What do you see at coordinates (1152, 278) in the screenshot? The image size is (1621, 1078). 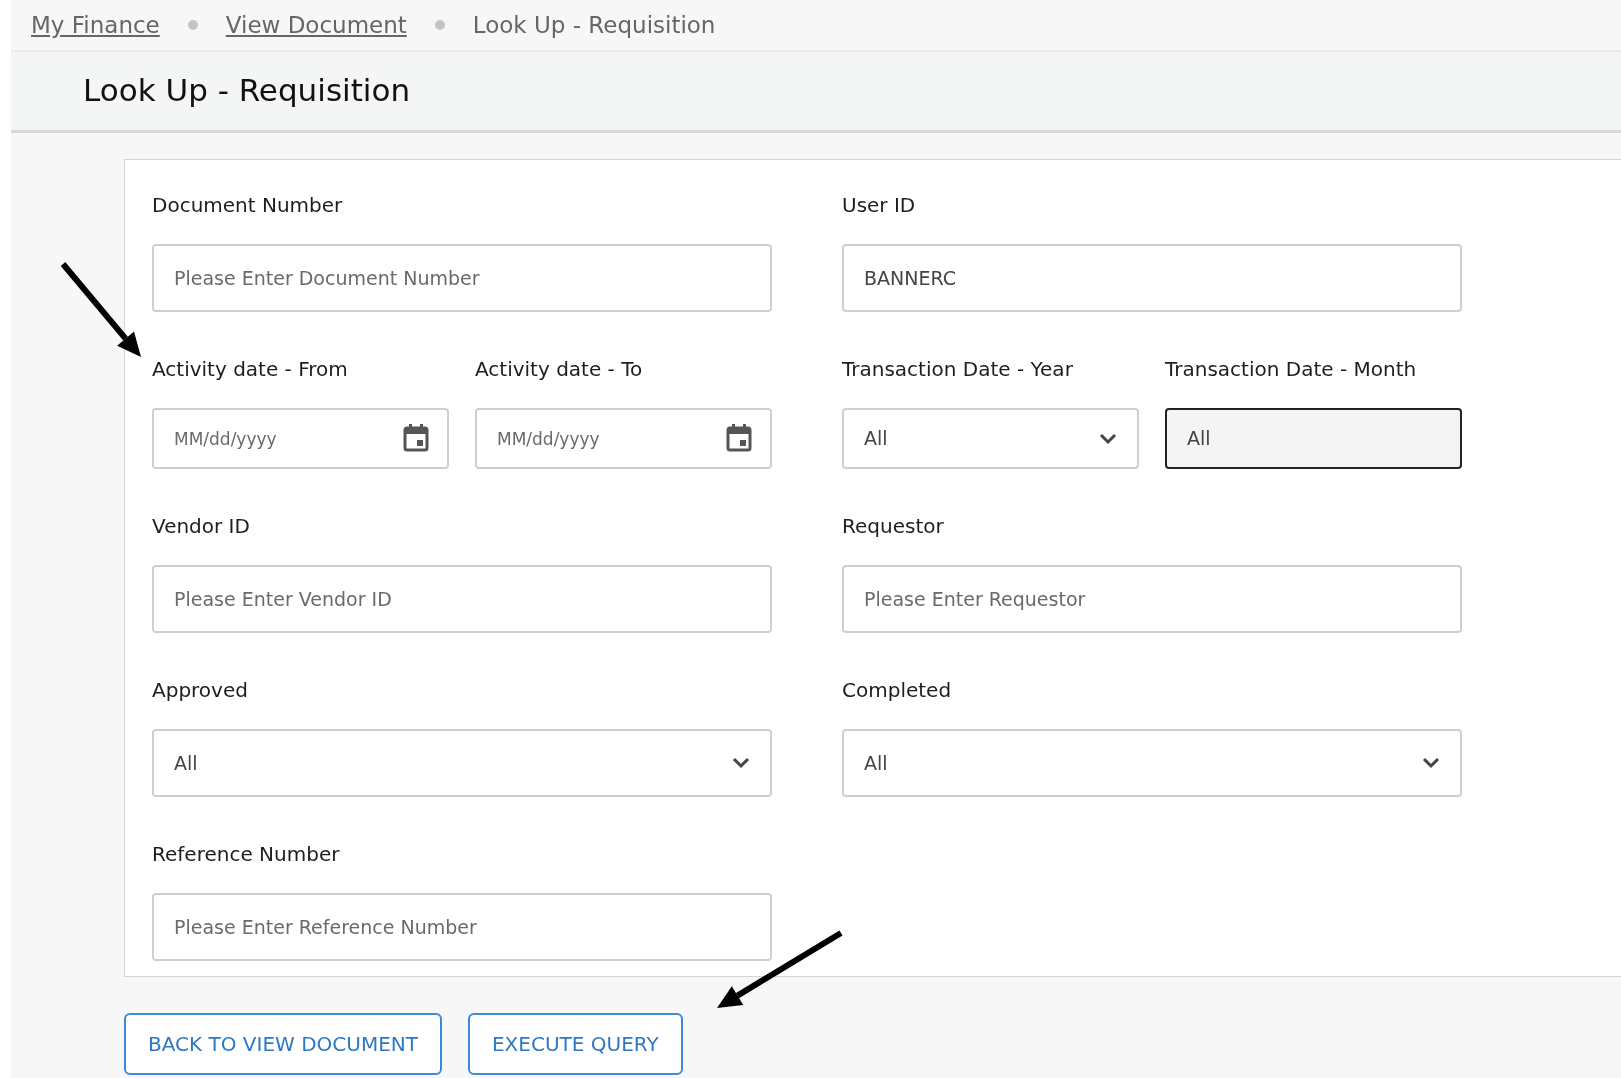 I see `input-field: BANNERC` at bounding box center [1152, 278].